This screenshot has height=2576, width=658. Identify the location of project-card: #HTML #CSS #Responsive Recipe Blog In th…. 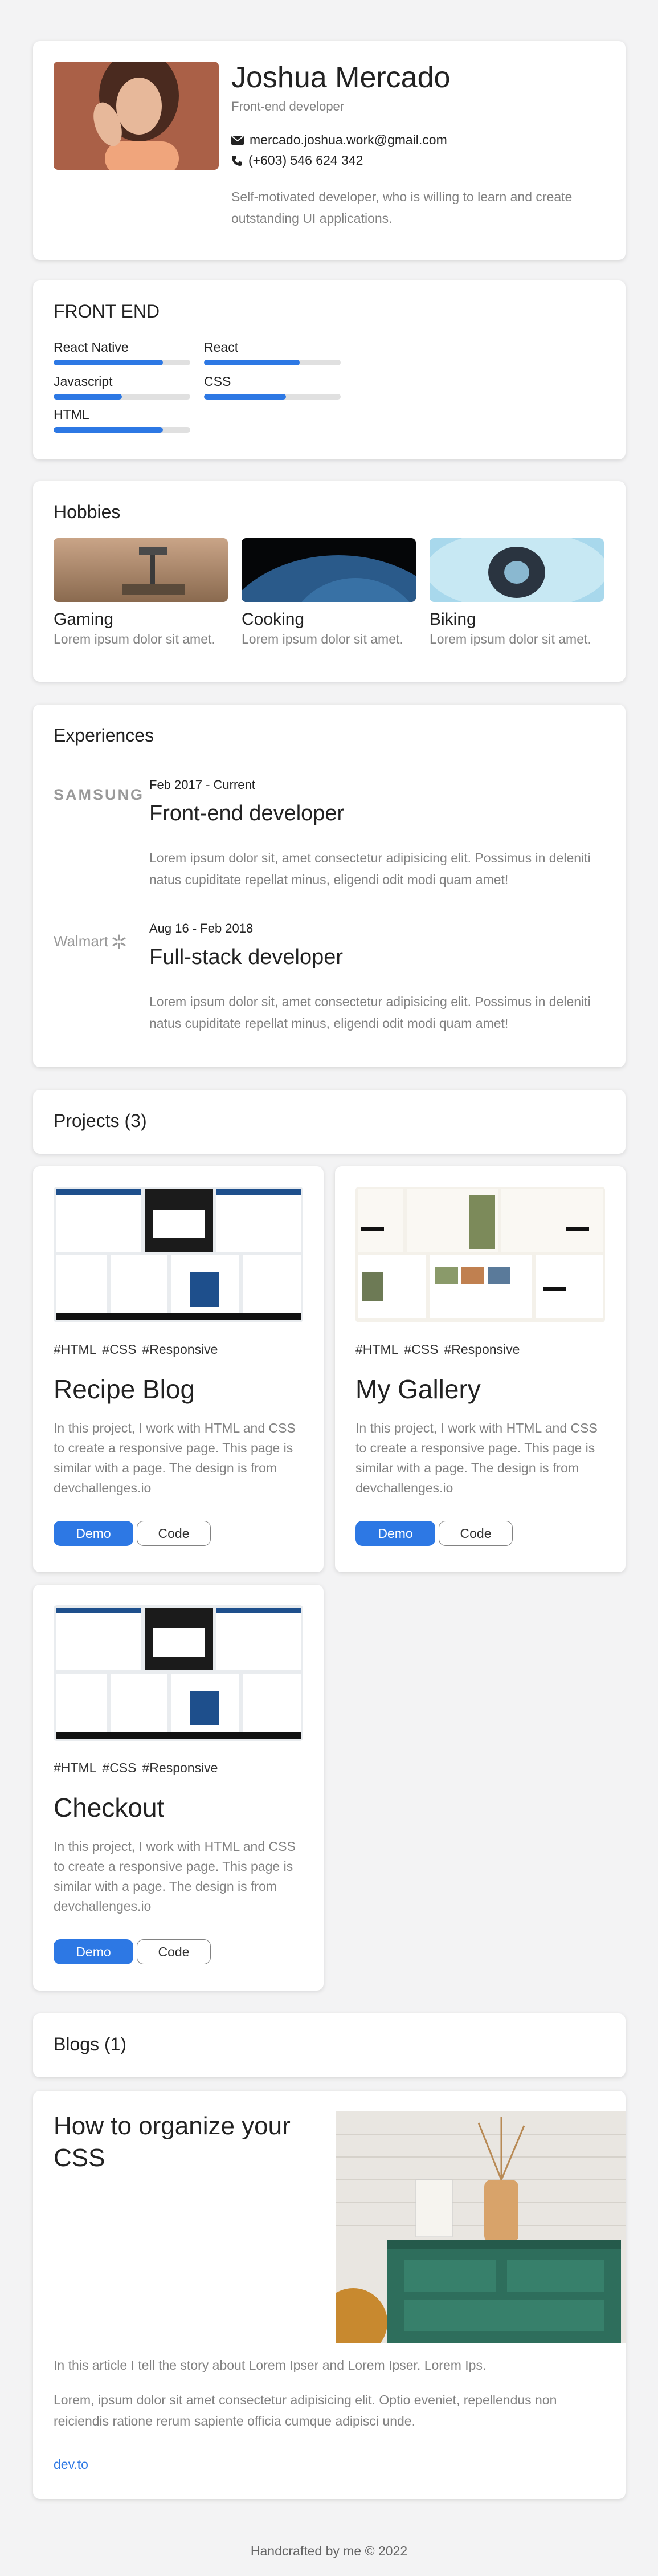
(178, 1369).